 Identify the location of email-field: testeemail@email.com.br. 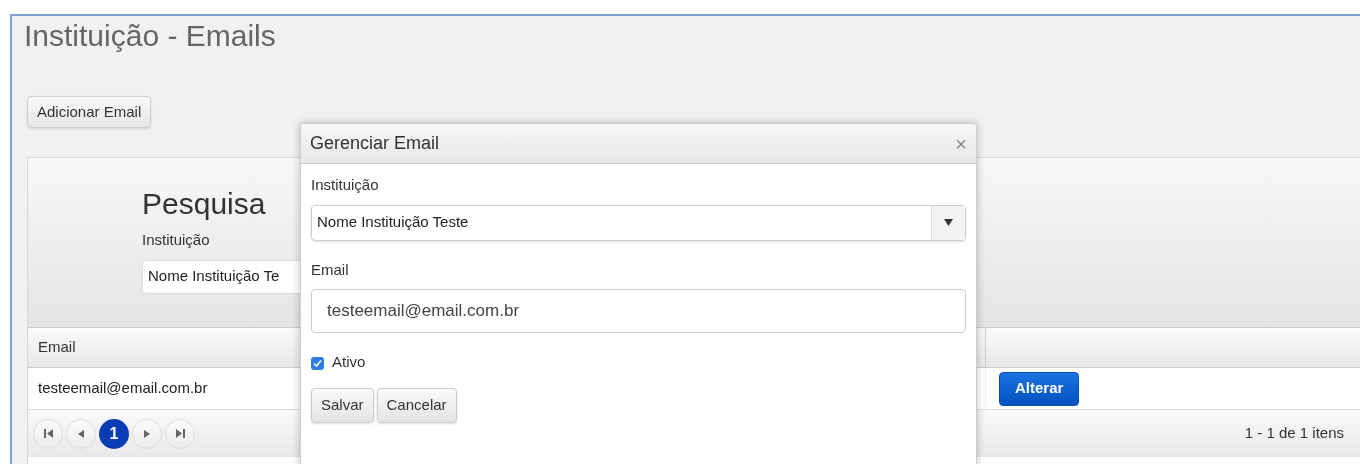
(638, 311).